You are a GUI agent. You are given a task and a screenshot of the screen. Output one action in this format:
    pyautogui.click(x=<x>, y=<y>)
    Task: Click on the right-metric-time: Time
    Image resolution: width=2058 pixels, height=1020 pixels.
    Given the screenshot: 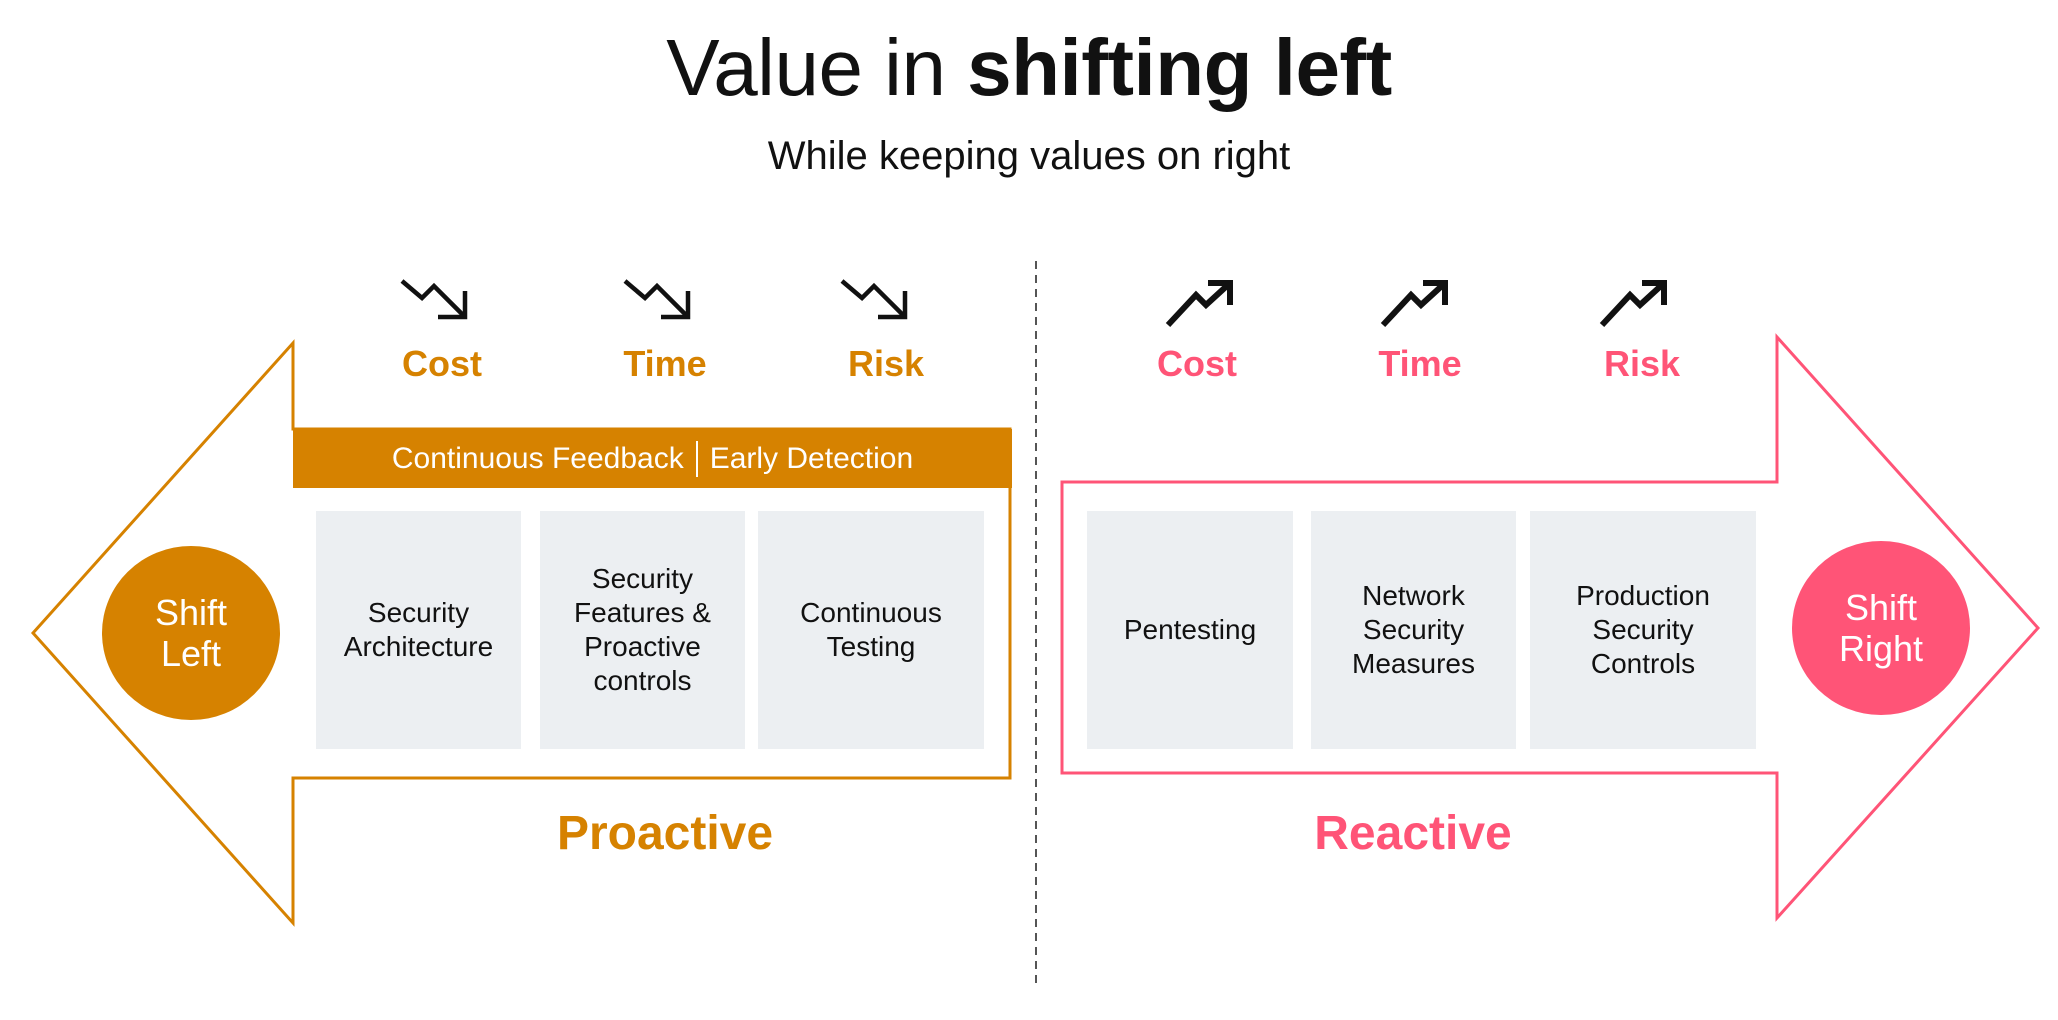 What is the action you would take?
    pyautogui.click(x=1420, y=363)
    